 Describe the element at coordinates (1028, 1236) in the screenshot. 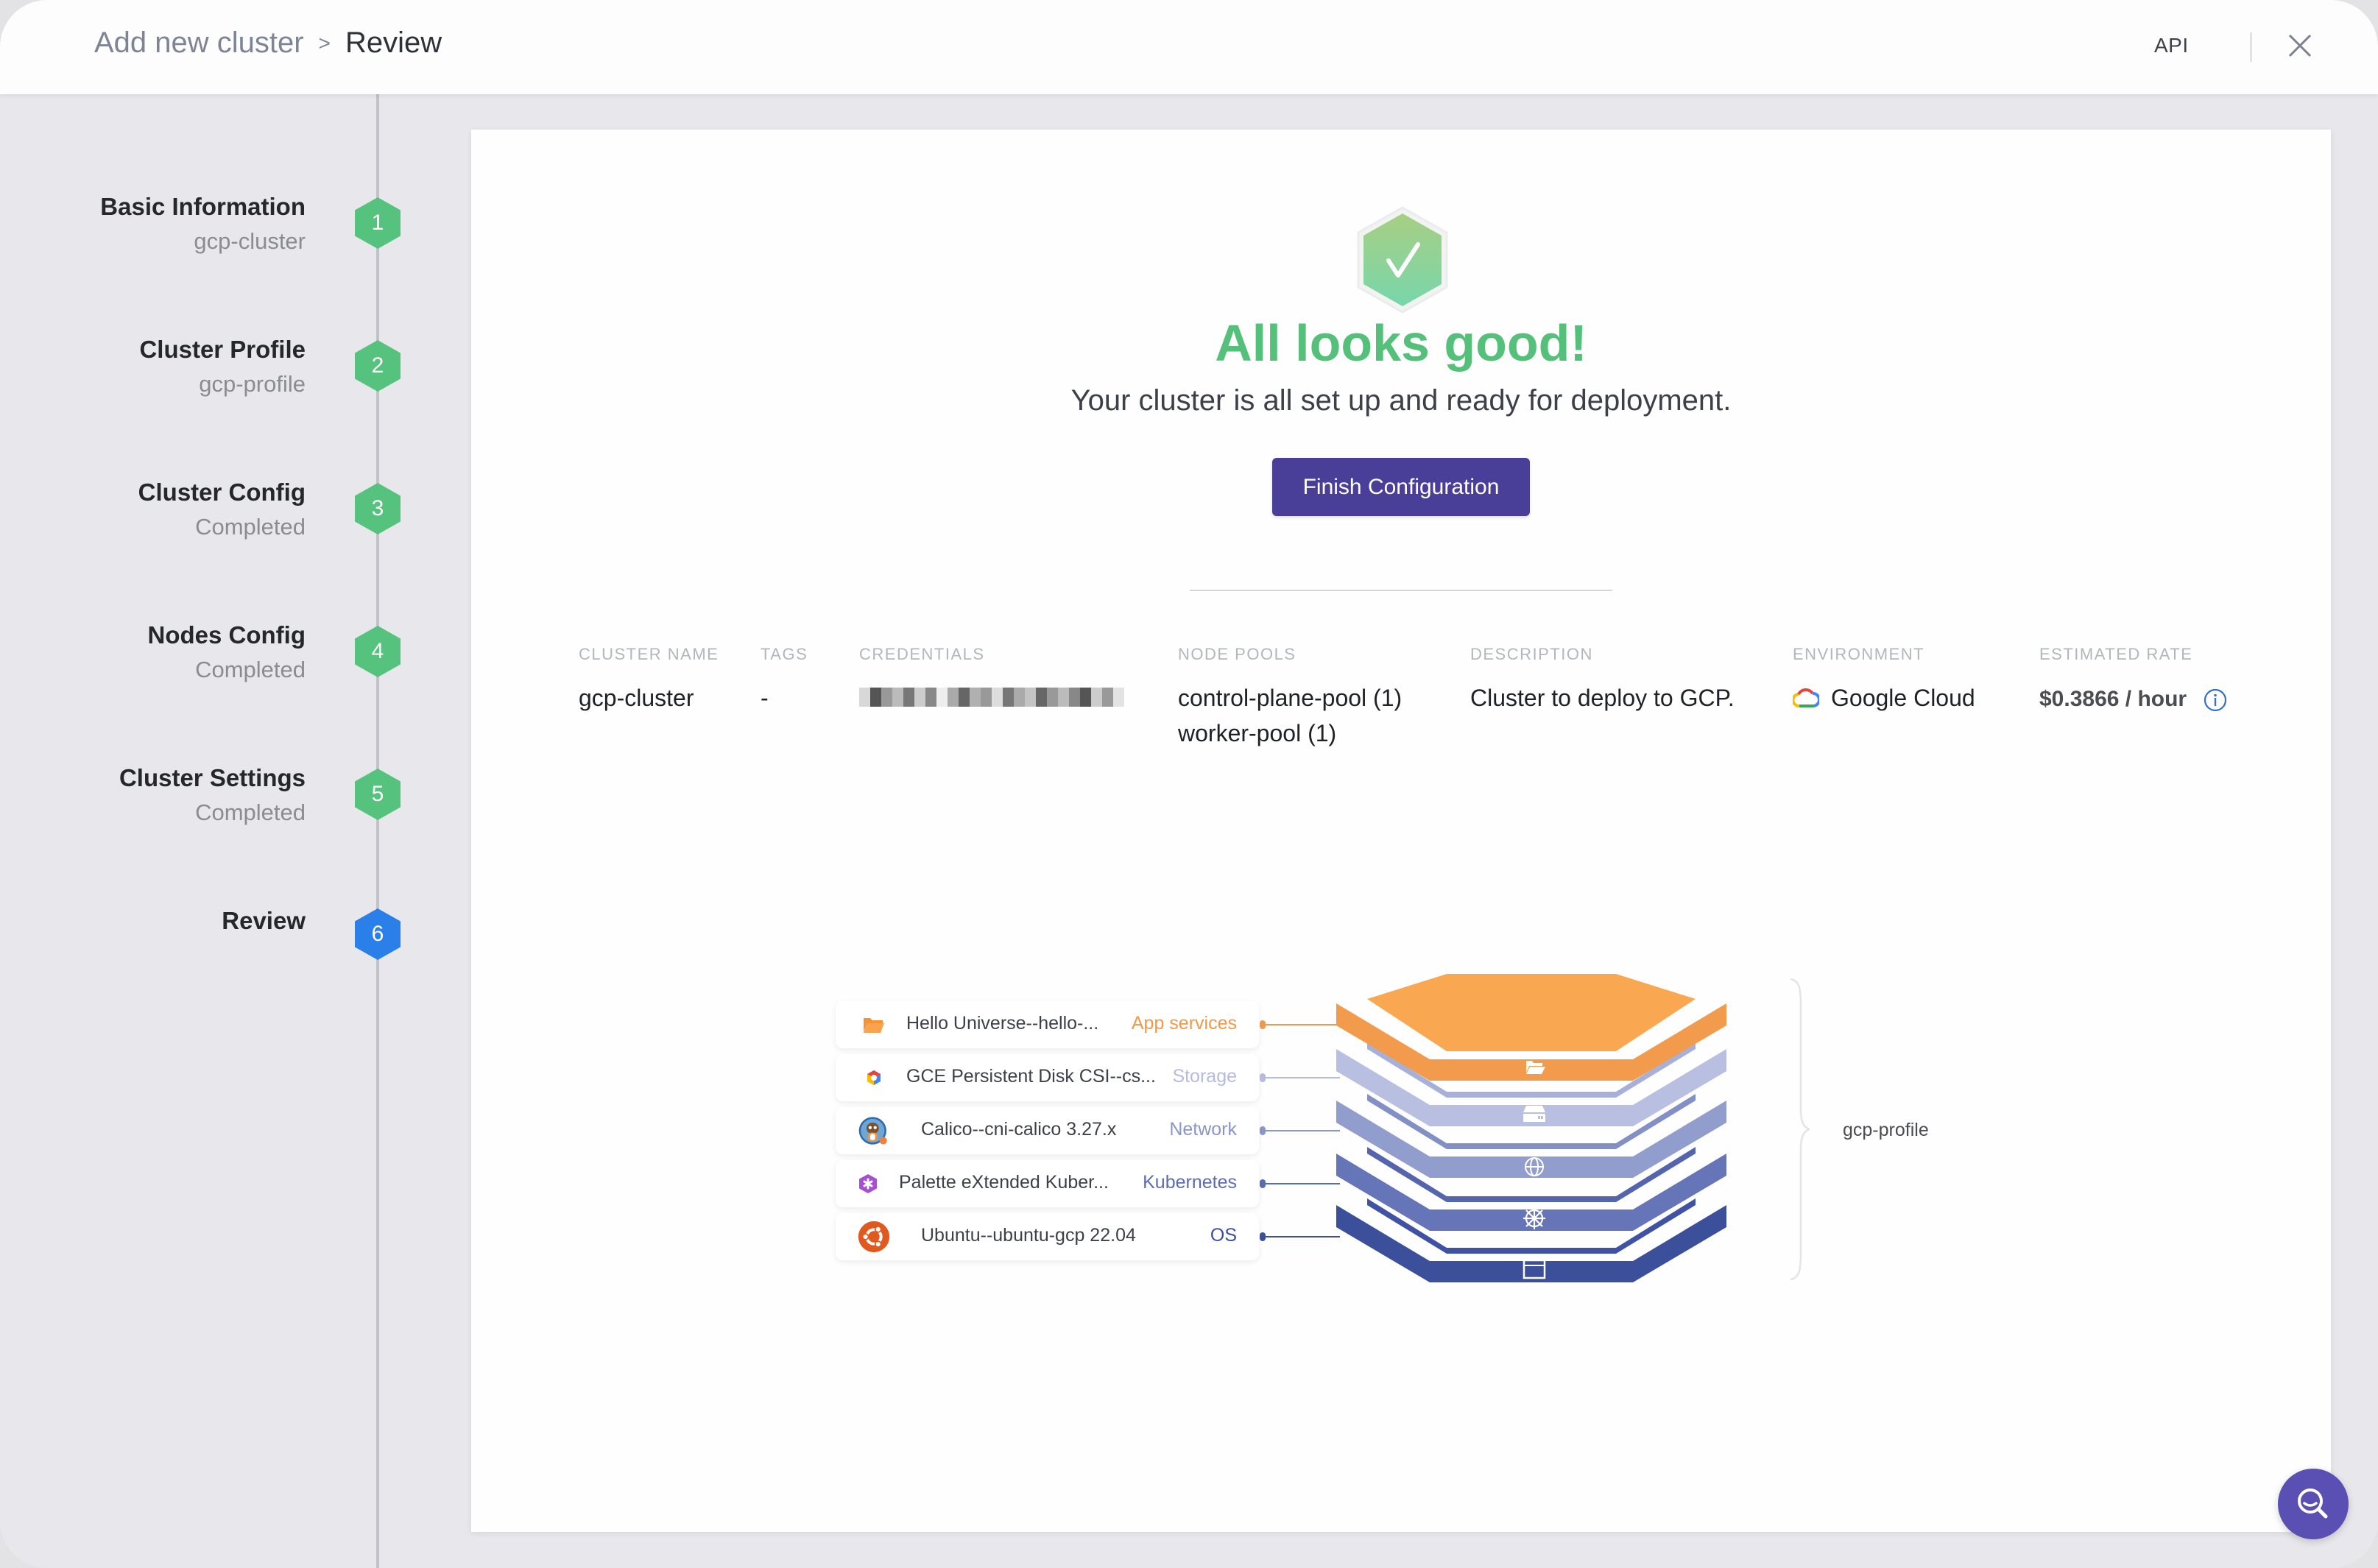

I see `layer-name: Ubuntu--ubuntu-gcp 22.04` at that location.